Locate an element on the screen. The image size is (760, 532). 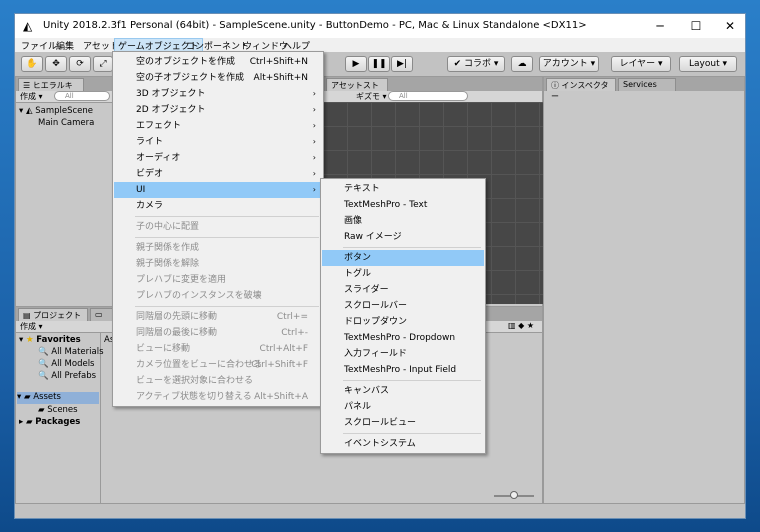
maximize-button: ☐ is located at coordinates (696, 26).